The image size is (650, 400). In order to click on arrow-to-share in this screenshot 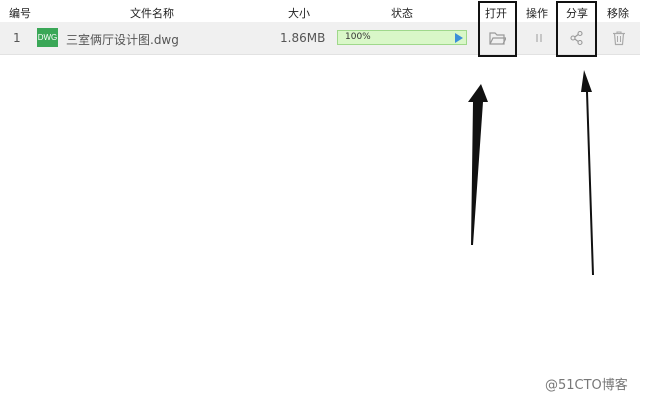, I will do `click(587, 172)`.